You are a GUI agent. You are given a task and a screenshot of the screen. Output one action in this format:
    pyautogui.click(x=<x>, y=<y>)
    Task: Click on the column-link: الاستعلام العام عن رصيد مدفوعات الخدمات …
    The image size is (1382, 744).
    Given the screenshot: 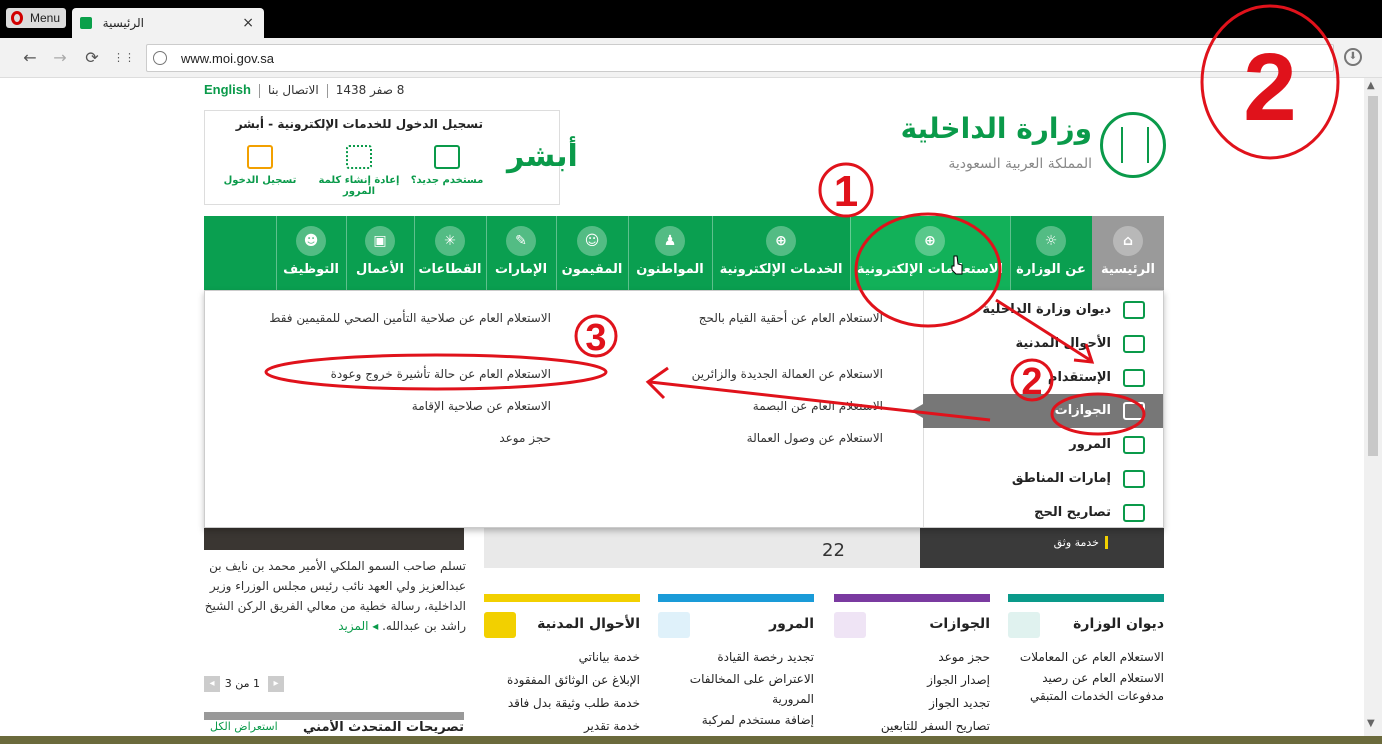 What is the action you would take?
    pyautogui.click(x=1086, y=687)
    